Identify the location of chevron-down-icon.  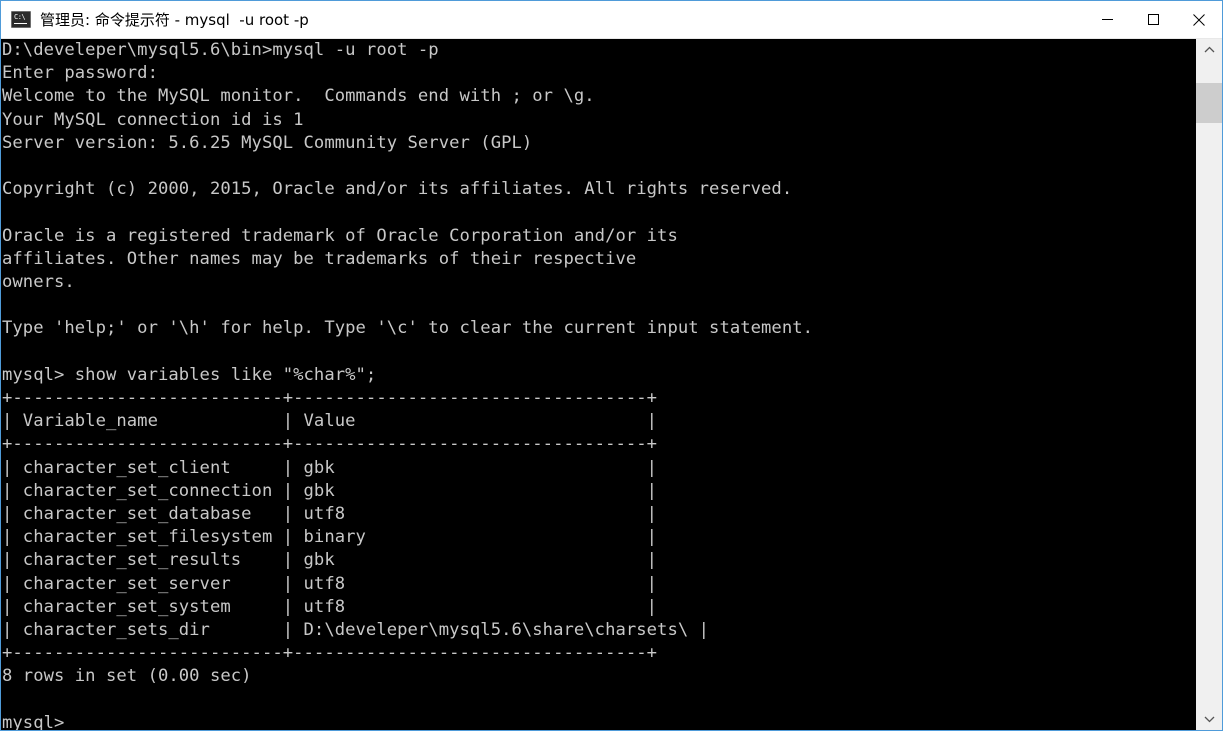
(1209, 719).